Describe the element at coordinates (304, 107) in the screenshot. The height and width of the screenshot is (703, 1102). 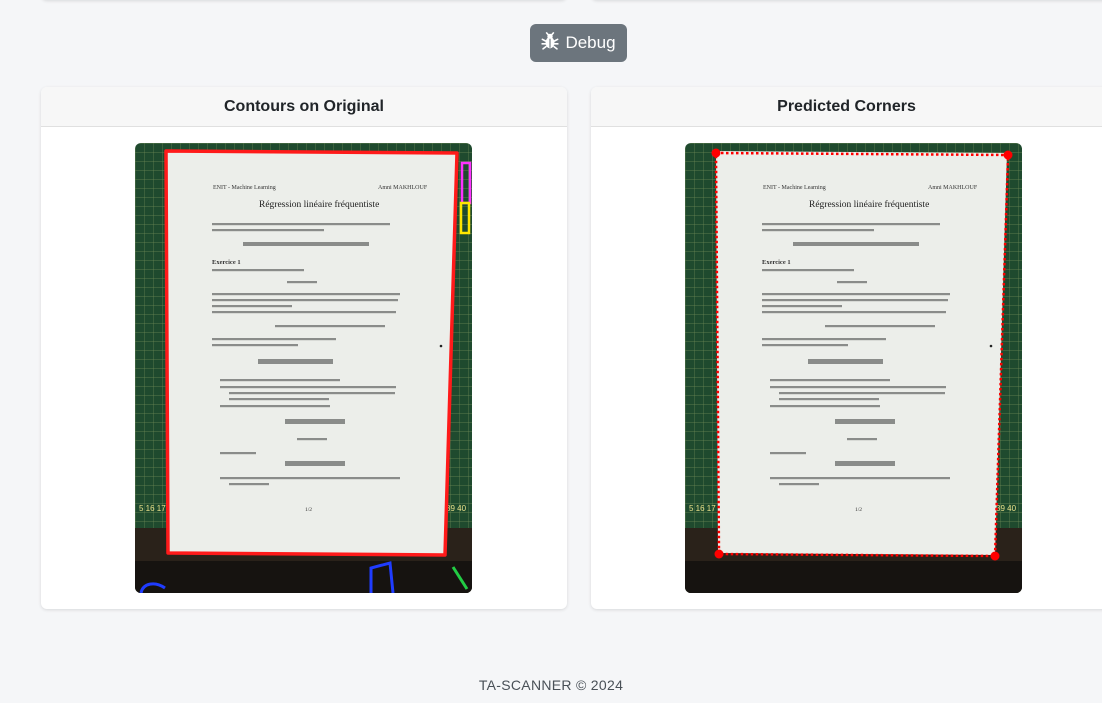
I see `contours-card-title: Contours on Original` at that location.